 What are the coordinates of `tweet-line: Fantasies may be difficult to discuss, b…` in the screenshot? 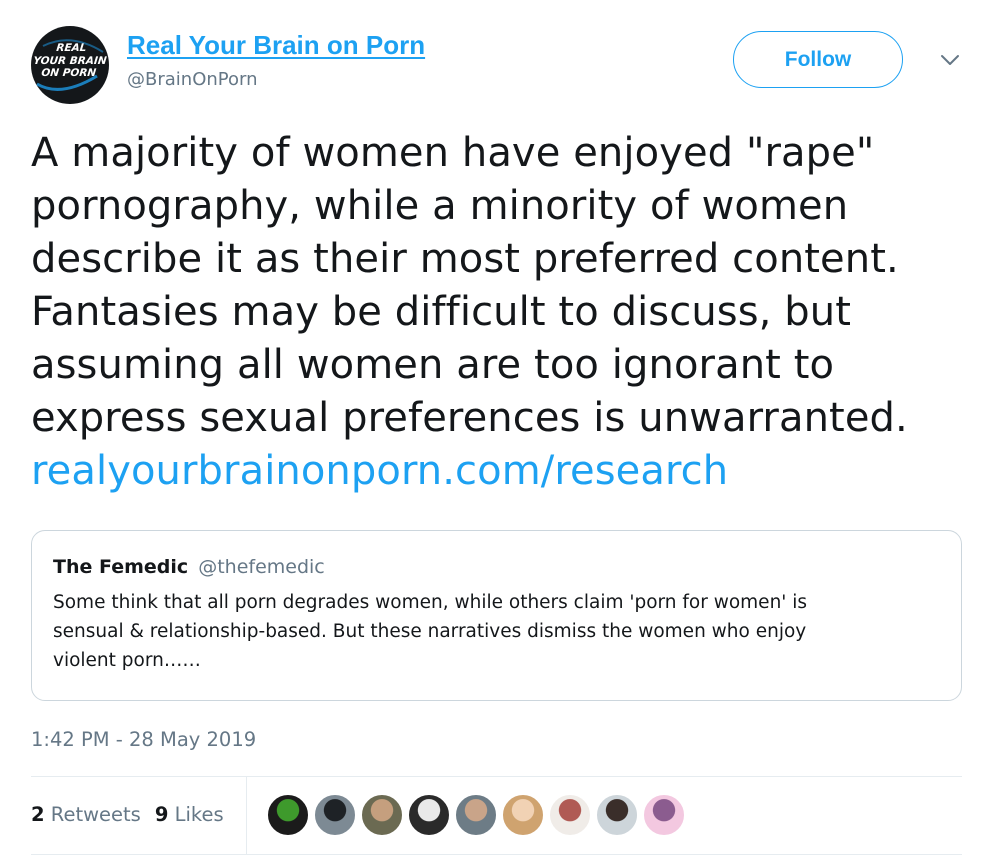 It's located at (441, 312).